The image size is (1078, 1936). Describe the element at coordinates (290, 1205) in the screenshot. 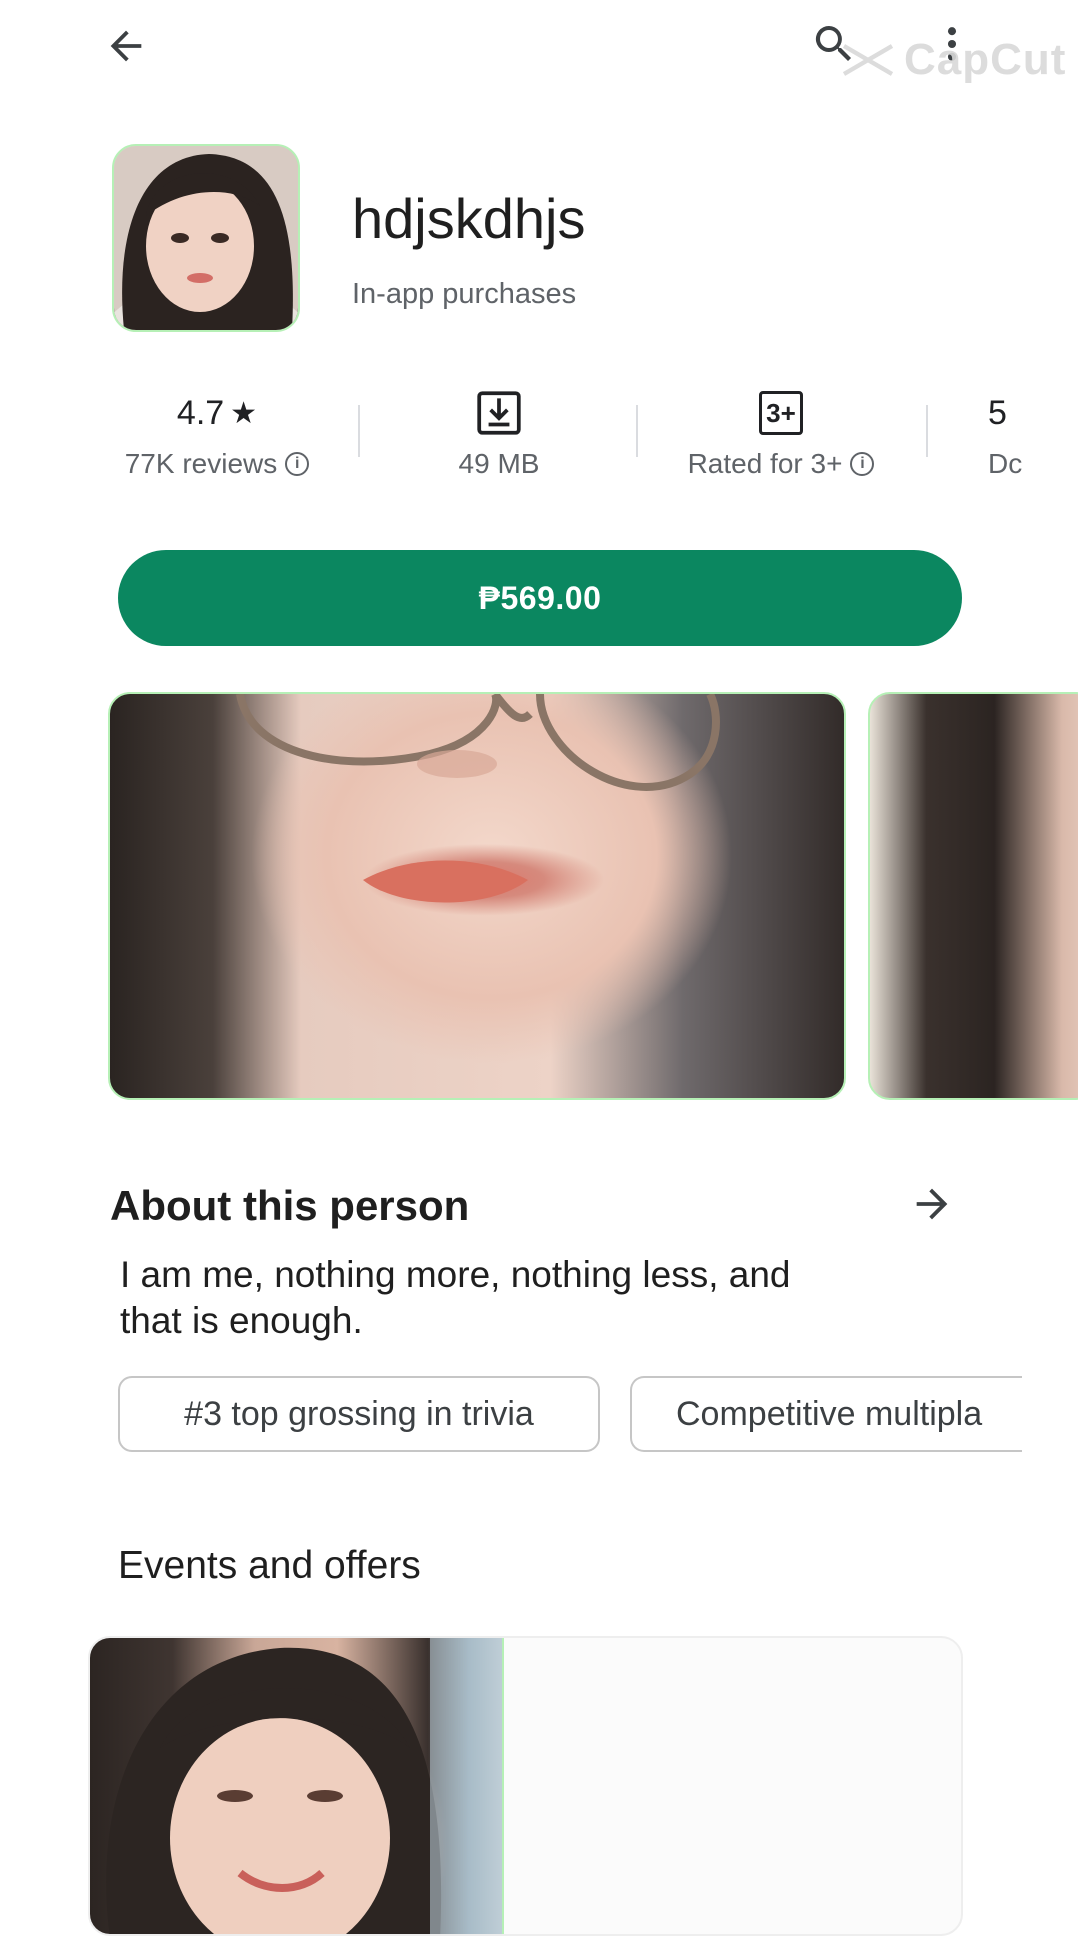

I see `about-title: About this person` at that location.